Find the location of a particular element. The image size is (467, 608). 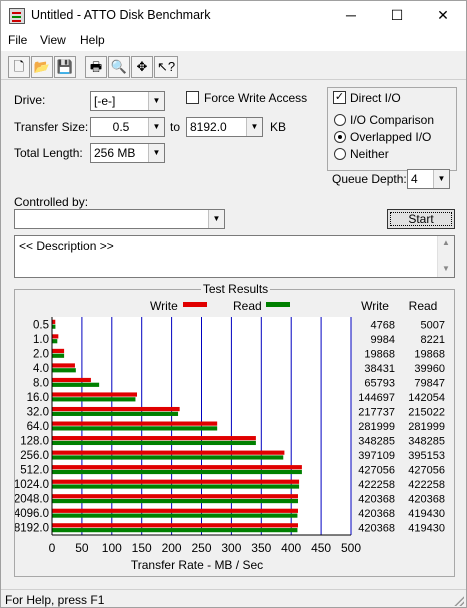

legend-read-label: Read is located at coordinates (247, 306).